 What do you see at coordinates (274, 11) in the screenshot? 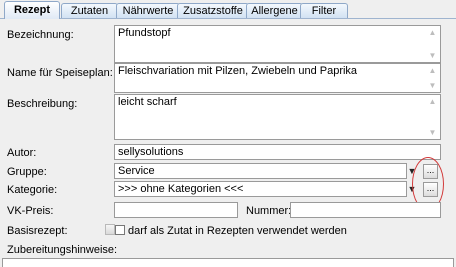
I see `tab-allergene: Allergene` at bounding box center [274, 11].